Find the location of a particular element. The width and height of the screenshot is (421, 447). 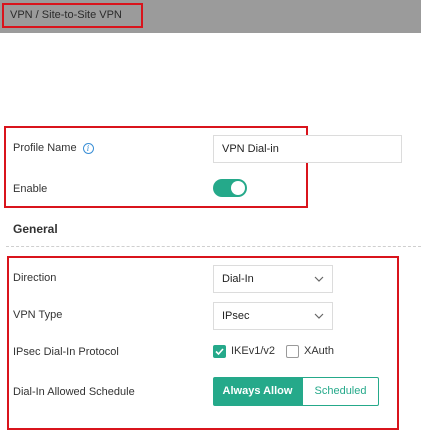

vpn-type-value: IPsec is located at coordinates (236, 316).